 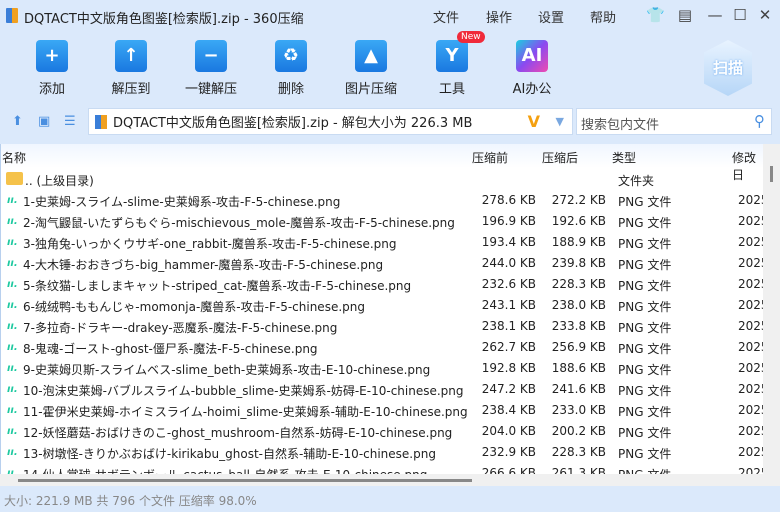 I want to click on delete-button: ♻ 删除, so click(x=291, y=68).